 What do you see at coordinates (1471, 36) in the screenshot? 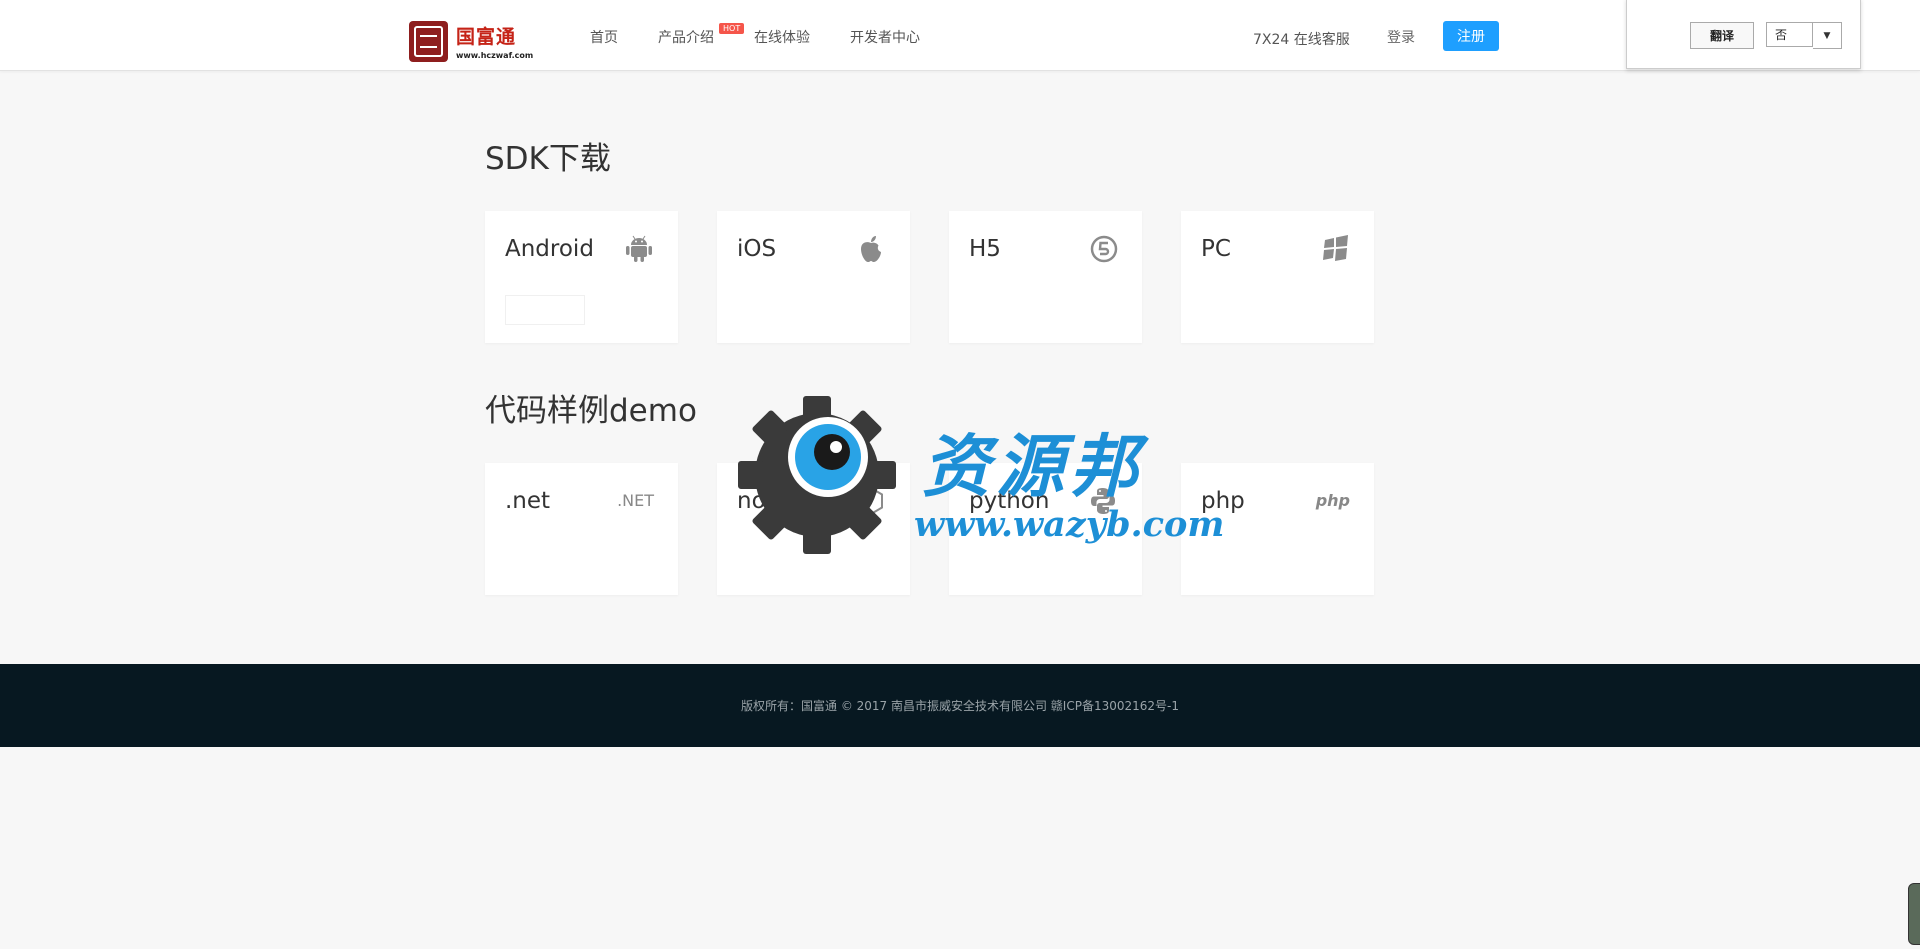
I see `register-button: 注册` at bounding box center [1471, 36].